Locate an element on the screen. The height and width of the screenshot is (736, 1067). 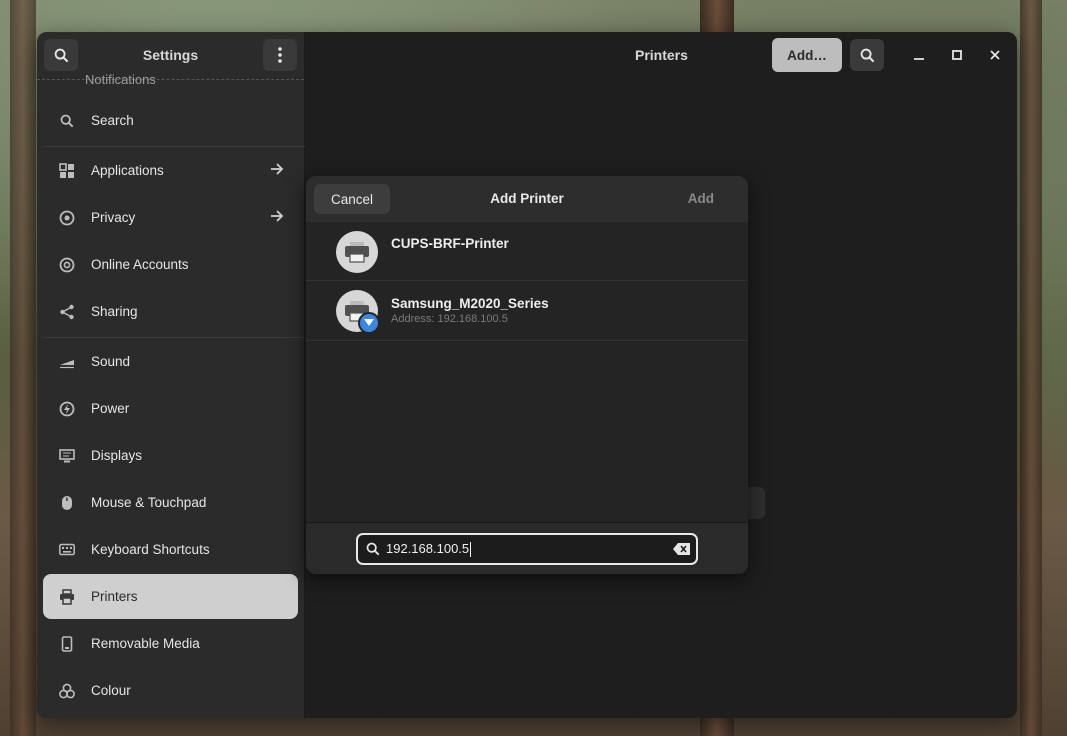
close-icon is located at coordinates (995, 55).